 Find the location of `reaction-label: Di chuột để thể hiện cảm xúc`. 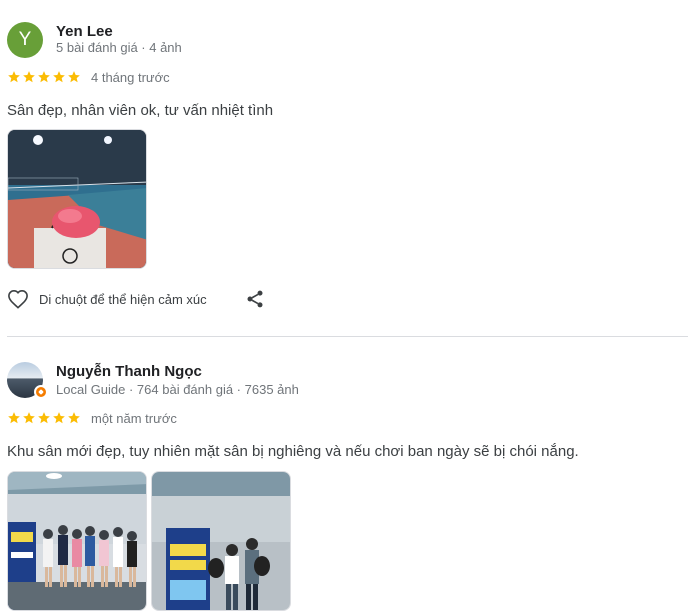

reaction-label: Di chuột để thể hiện cảm xúc is located at coordinates (123, 299).